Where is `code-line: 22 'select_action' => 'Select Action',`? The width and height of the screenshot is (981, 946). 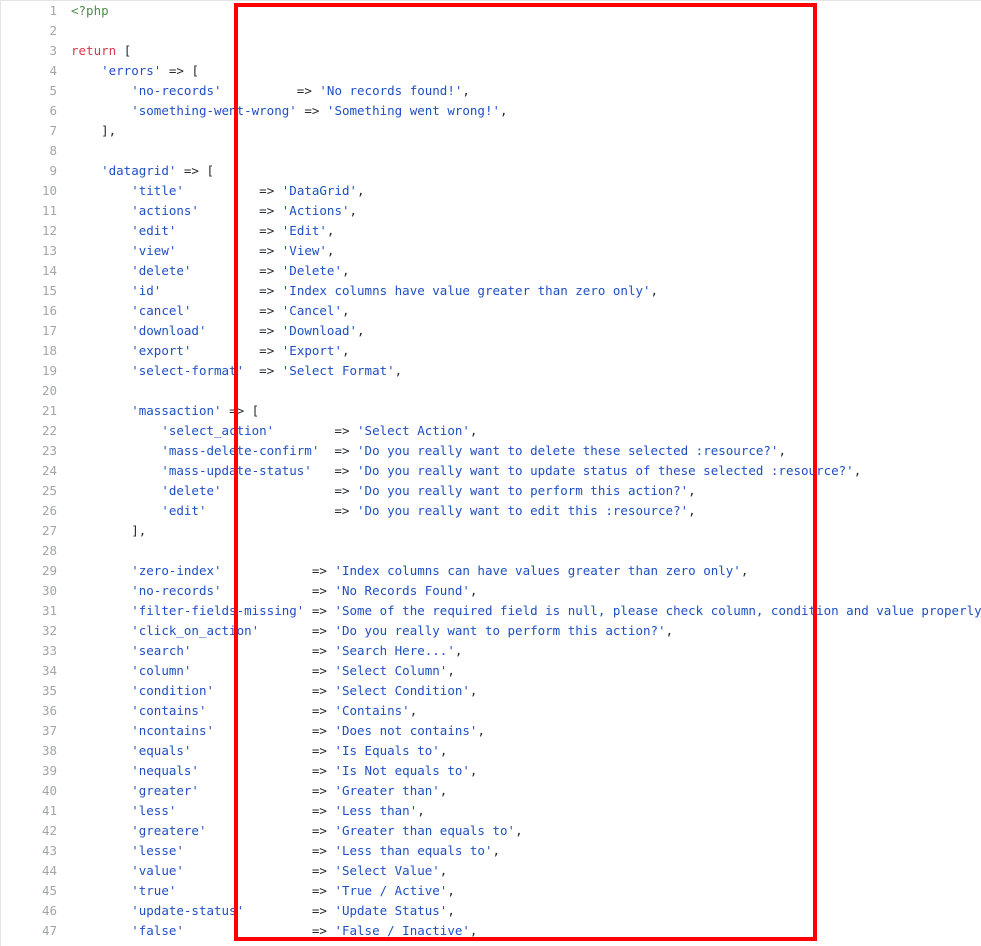
code-line: 22 'select_action' => 'Select Action', is located at coordinates (491, 431).